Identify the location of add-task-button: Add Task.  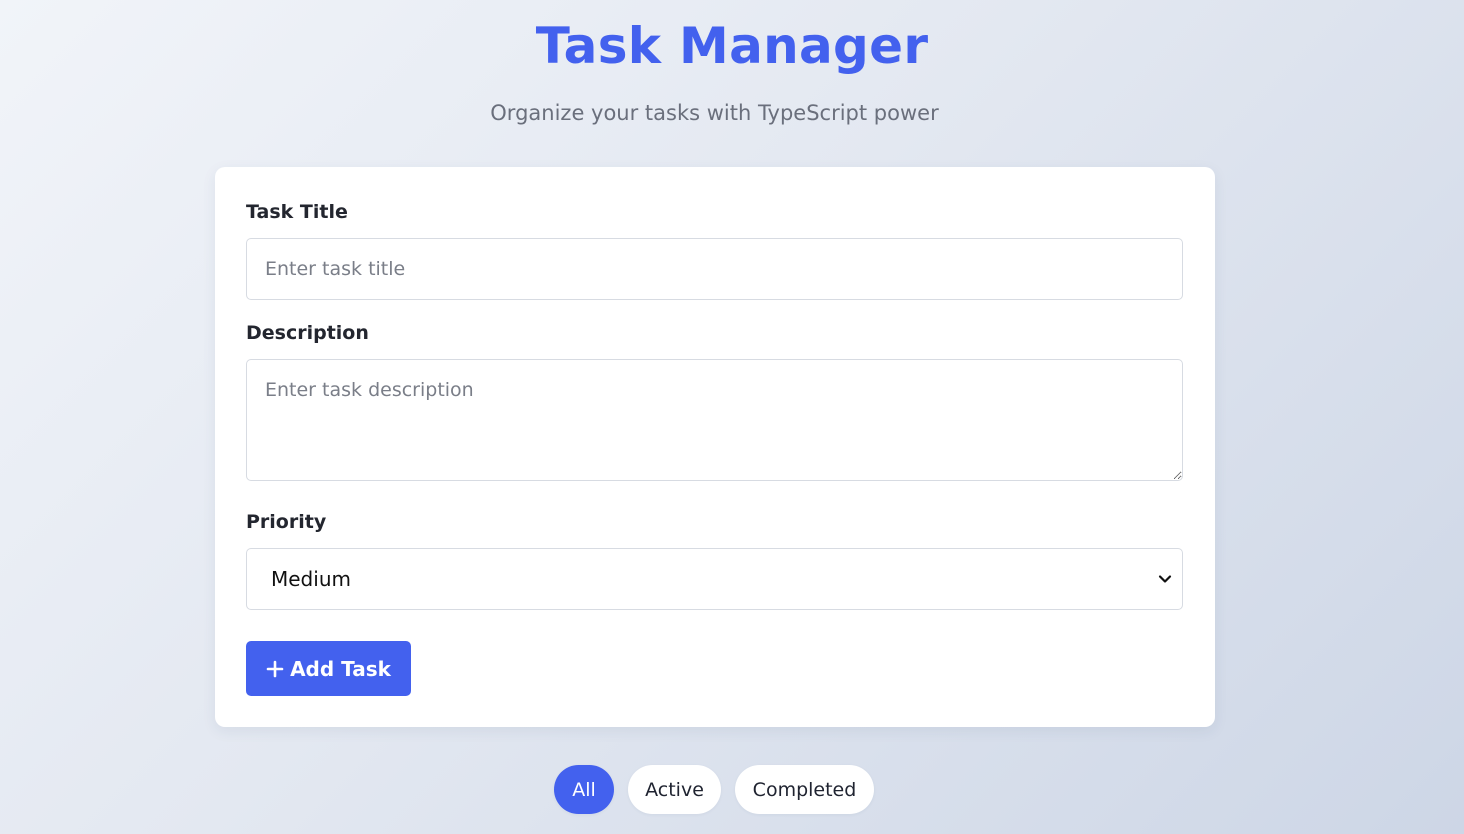
(328, 668).